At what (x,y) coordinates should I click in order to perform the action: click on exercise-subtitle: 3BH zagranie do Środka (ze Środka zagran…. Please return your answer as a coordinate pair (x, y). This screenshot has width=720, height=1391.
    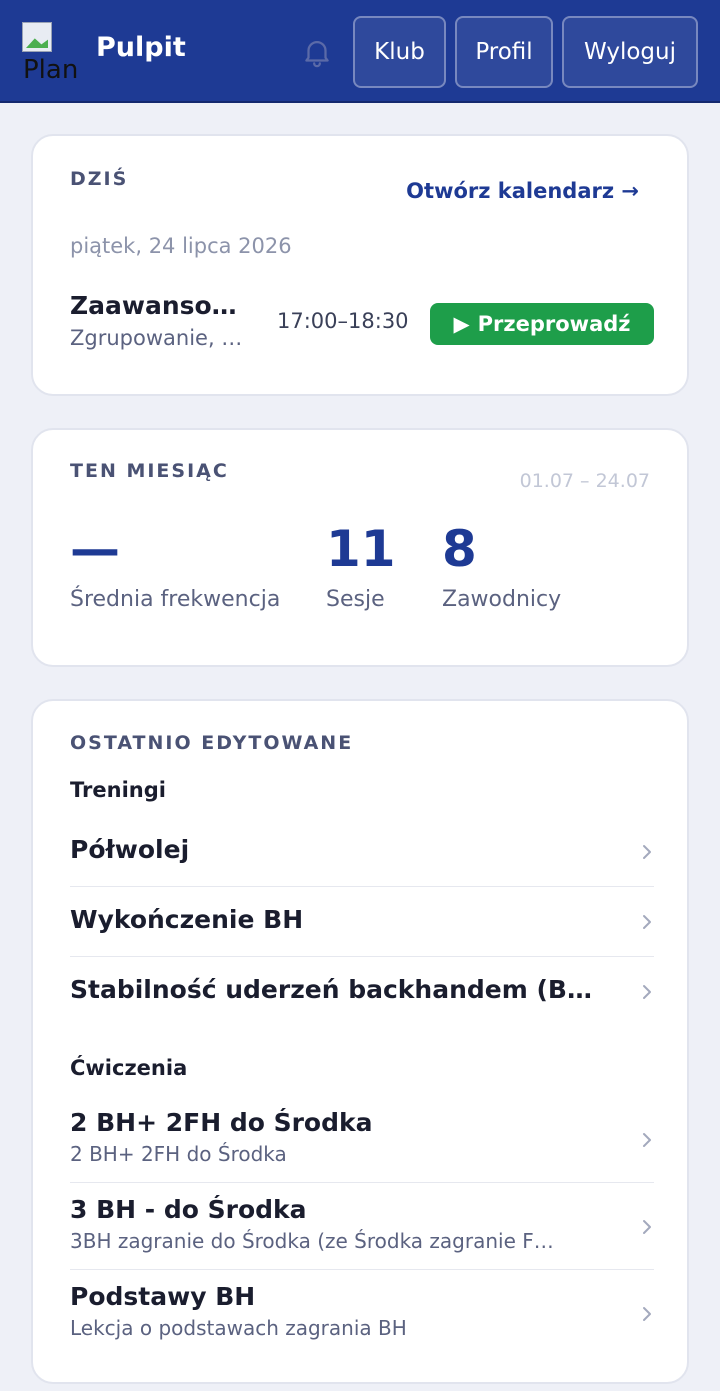
    Looking at the image, I should click on (312, 1241).